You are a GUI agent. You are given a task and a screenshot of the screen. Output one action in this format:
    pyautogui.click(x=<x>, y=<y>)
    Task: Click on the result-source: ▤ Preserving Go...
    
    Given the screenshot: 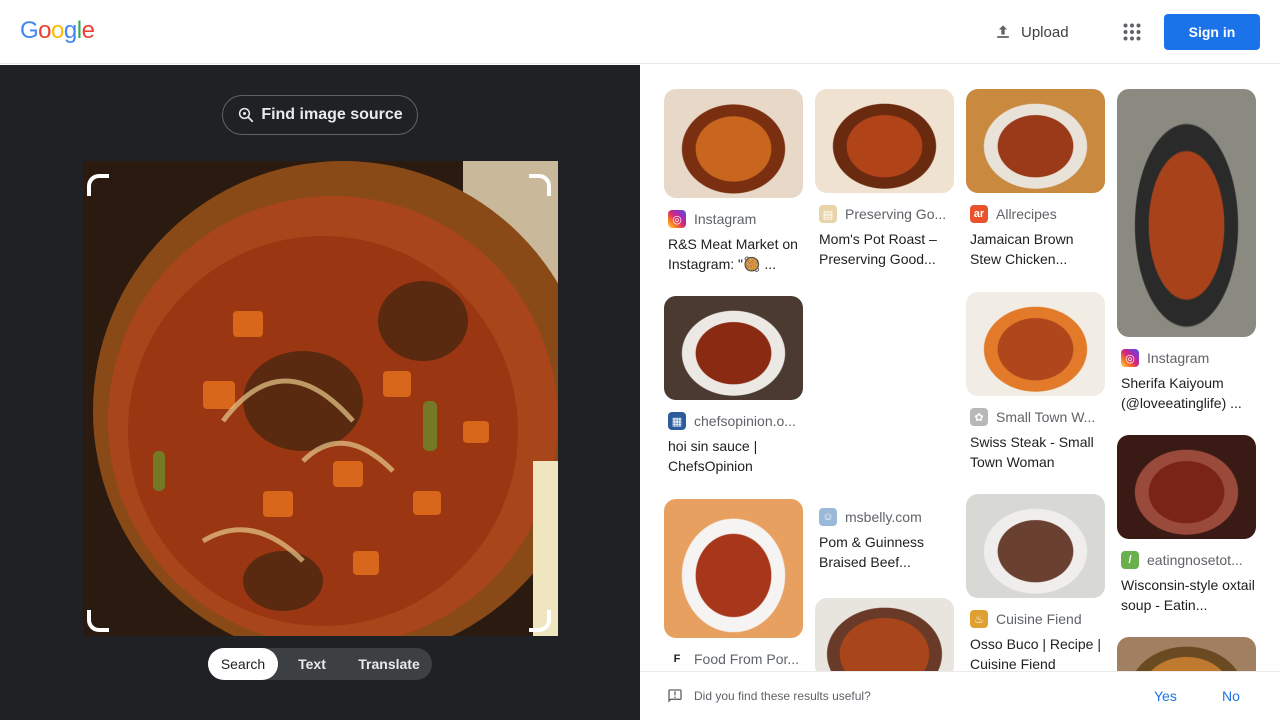 What is the action you would take?
    pyautogui.click(x=884, y=214)
    